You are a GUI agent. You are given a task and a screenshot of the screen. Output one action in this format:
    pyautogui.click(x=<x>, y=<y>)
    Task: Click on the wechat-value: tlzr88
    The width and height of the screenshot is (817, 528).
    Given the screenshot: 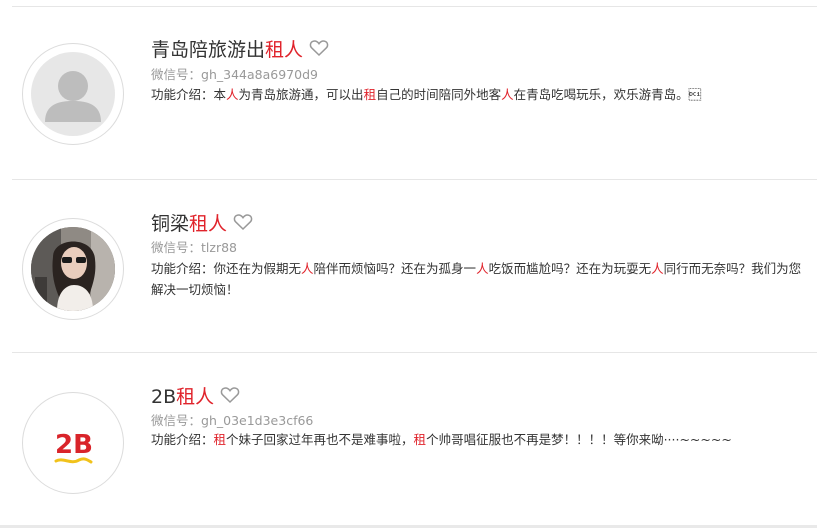 What is the action you would take?
    pyautogui.click(x=219, y=247)
    